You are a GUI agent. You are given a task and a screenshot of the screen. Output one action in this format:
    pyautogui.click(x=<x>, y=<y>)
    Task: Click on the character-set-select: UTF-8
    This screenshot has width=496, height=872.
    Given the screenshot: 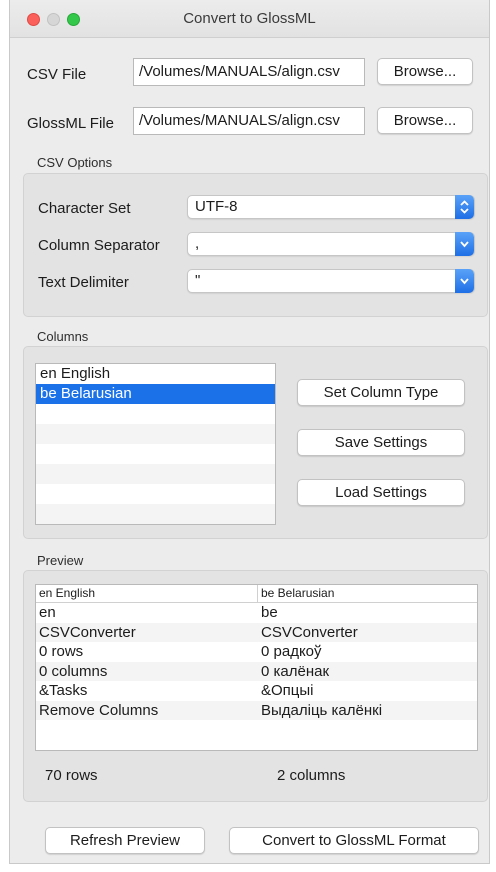 What is the action you would take?
    pyautogui.click(x=331, y=207)
    